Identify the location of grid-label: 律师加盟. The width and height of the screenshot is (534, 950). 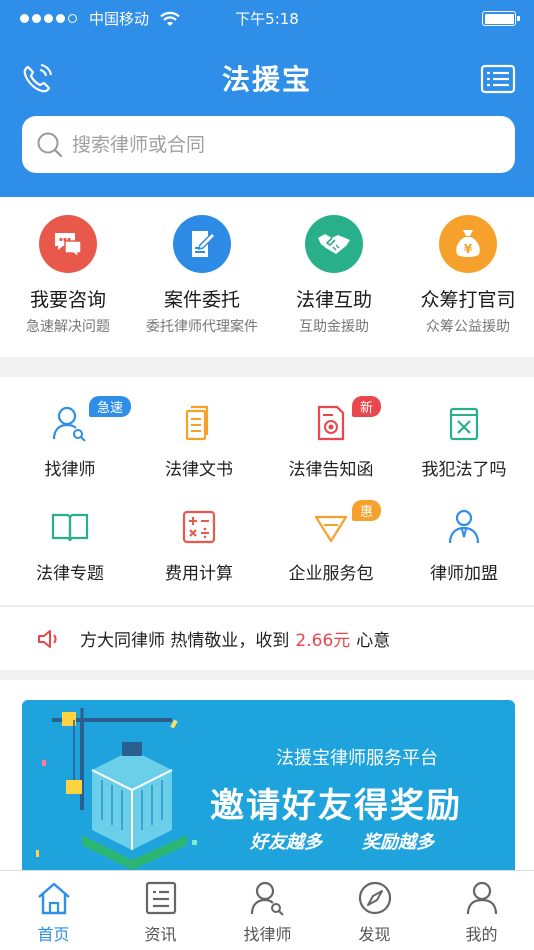
(464, 574).